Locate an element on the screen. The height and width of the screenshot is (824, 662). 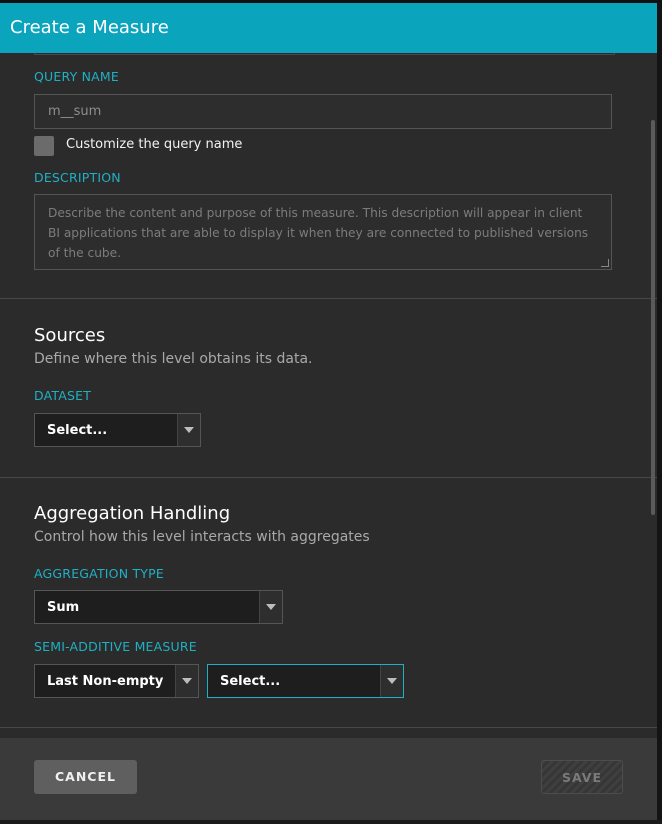
semi-additive-value: Last Non-empty is located at coordinates (105, 681).